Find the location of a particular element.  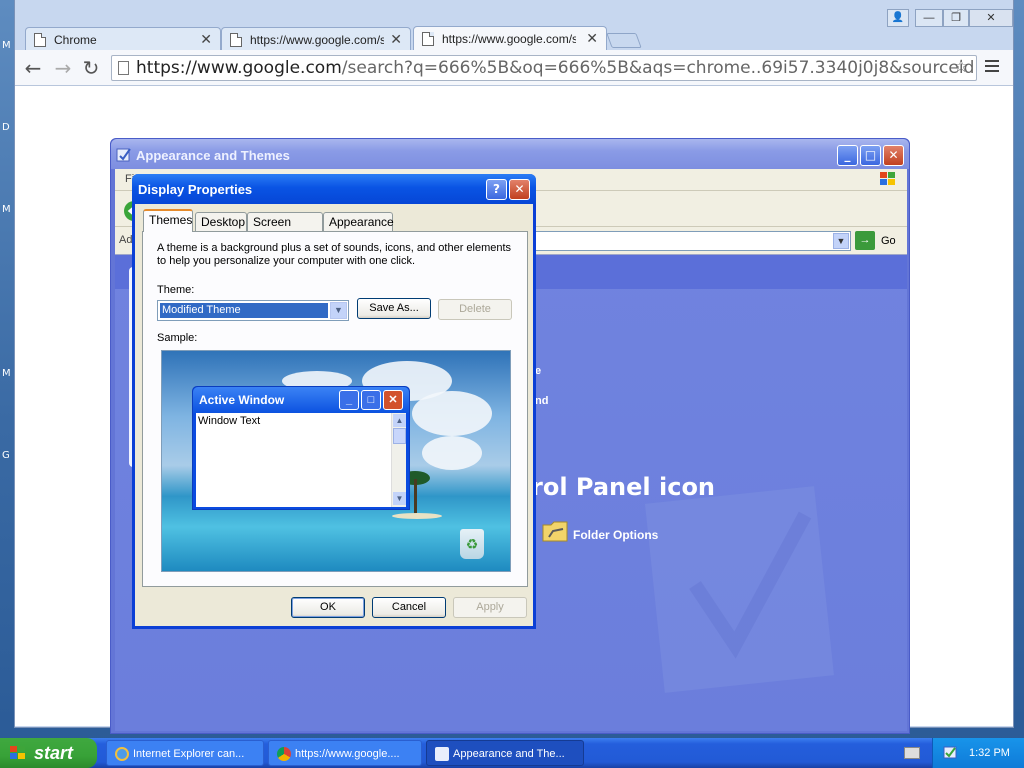

tab-screen-saver: Screen Saver is located at coordinates (285, 227).